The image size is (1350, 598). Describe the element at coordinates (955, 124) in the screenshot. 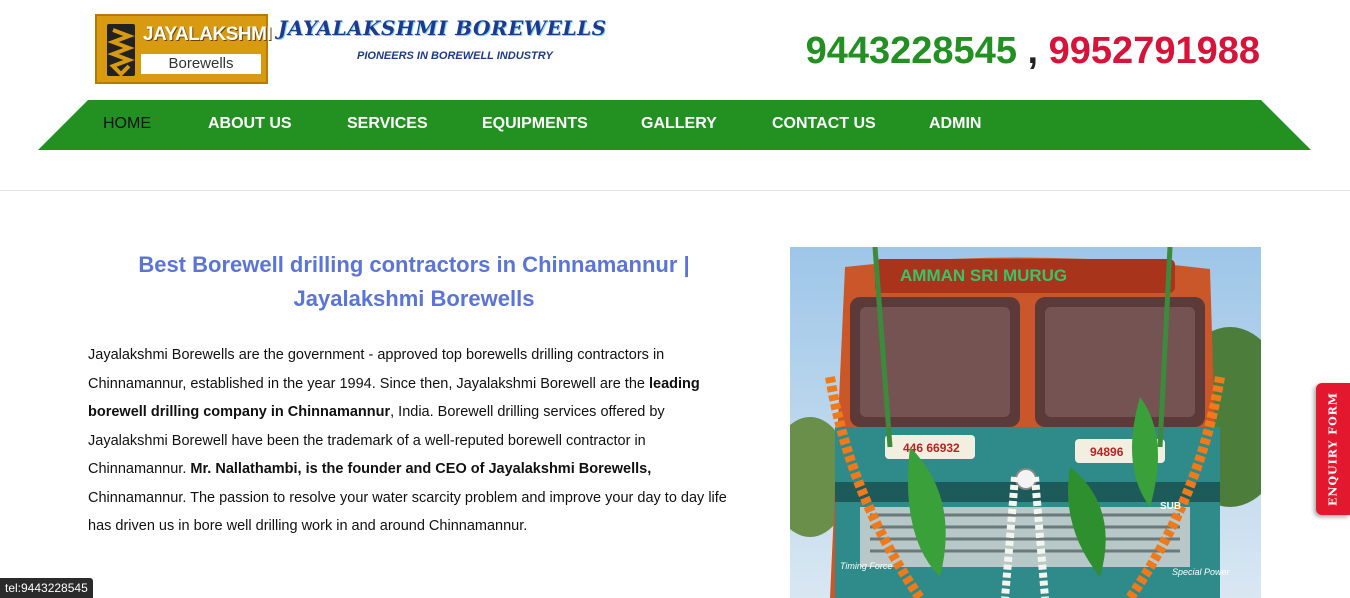

I see `nav-admin: ADMIN` at that location.